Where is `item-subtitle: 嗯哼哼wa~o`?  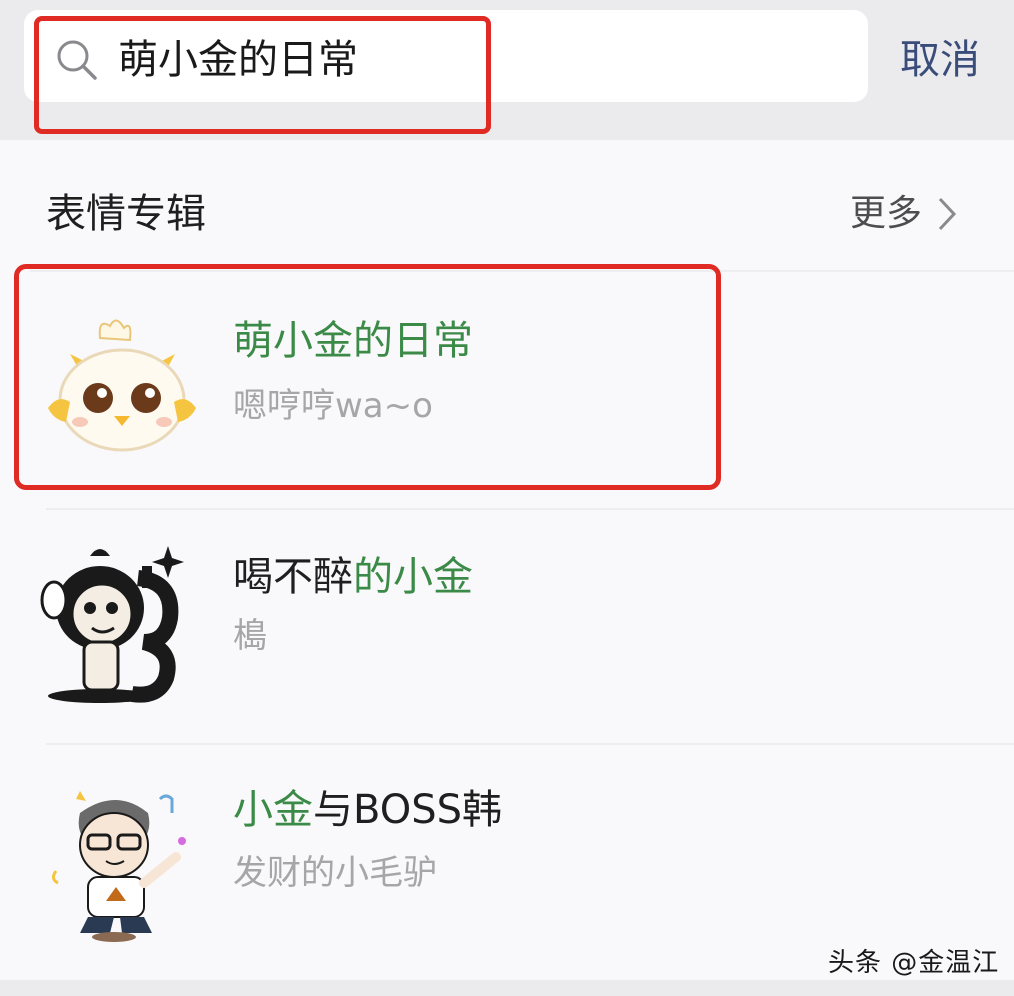
item-subtitle: 嗯哼哼wa~o is located at coordinates (333, 406).